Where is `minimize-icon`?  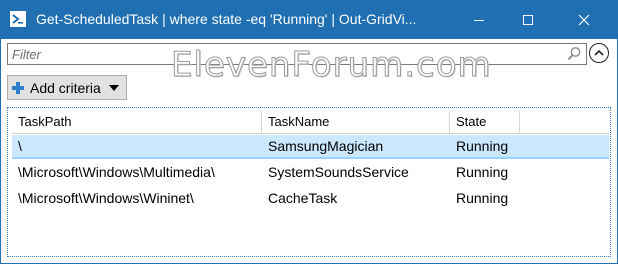 minimize-icon is located at coordinates (479, 20).